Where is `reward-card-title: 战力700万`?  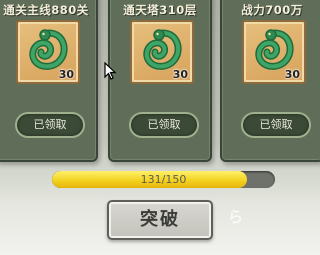
reward-card-title: 战力700万 is located at coordinates (272, 10).